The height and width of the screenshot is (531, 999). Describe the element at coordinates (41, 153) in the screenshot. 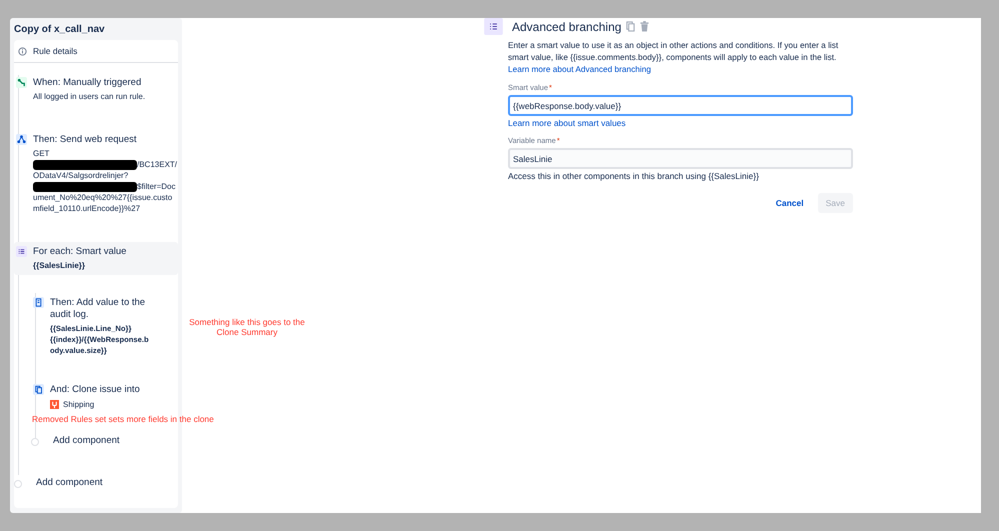

I see `step-detail: GET` at that location.